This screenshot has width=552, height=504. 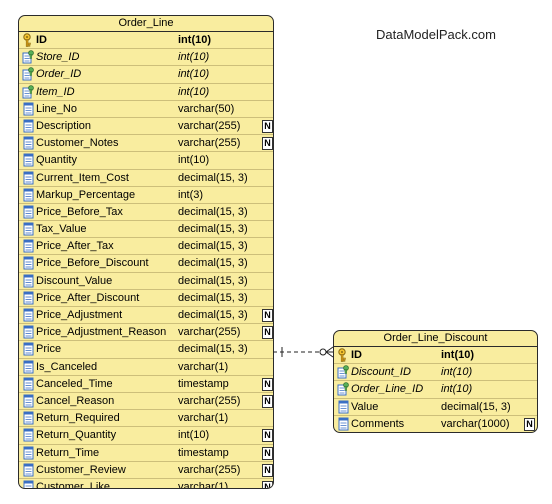 What do you see at coordinates (323, 352) in the screenshot?
I see `optional-marker` at bounding box center [323, 352].